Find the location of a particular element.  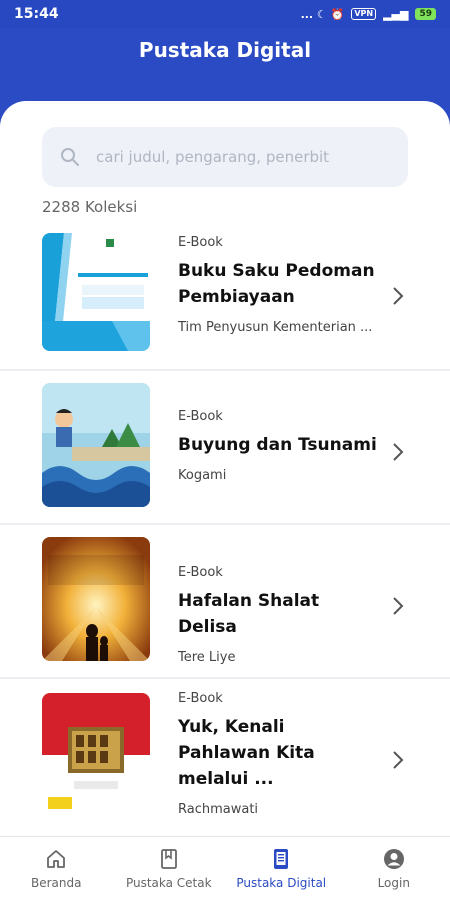

tab-pustaka-cetak: Pustaka Cetak is located at coordinates (169, 868).